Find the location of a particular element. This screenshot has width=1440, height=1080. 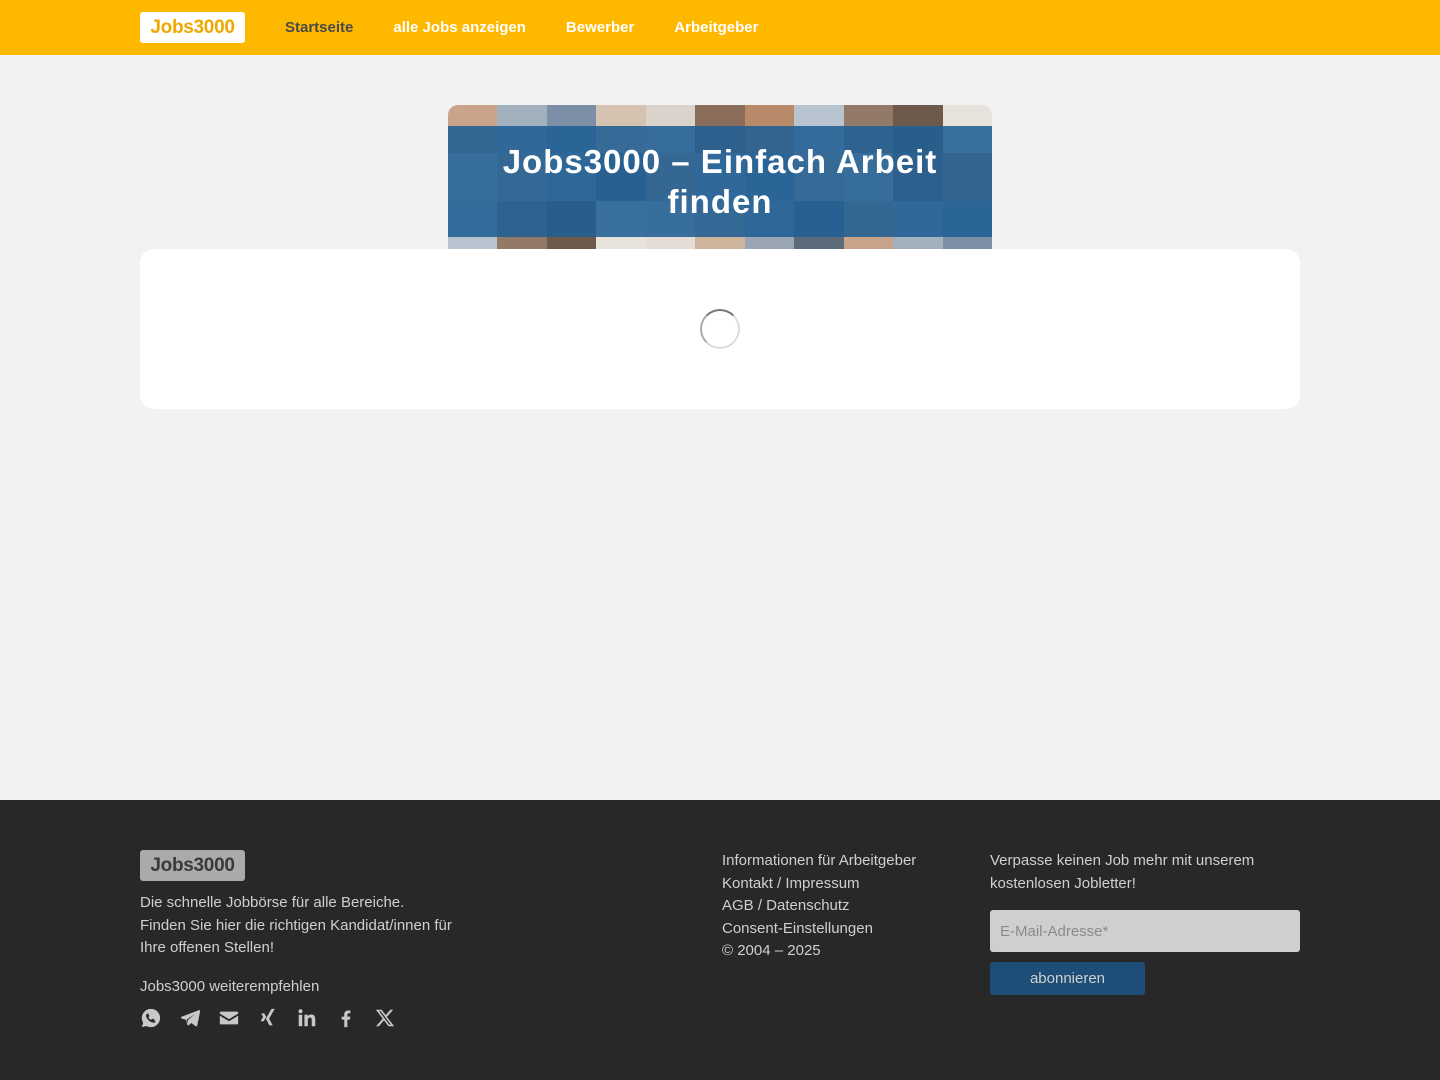

footer-copyright: © 2004 – 2025 is located at coordinates (771, 950).